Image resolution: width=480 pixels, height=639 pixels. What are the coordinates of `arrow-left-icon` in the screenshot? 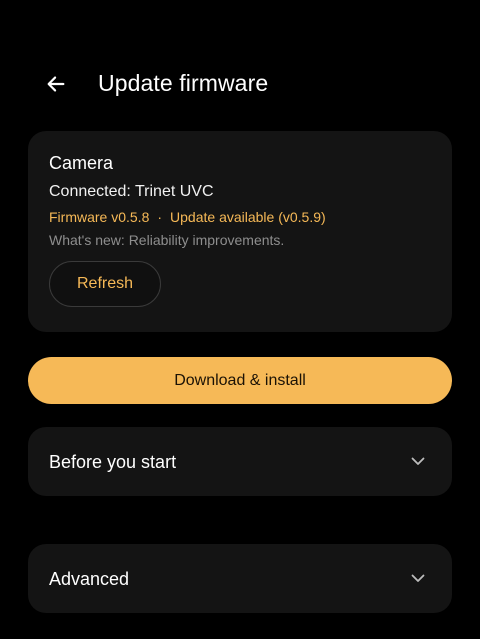 It's located at (56, 84).